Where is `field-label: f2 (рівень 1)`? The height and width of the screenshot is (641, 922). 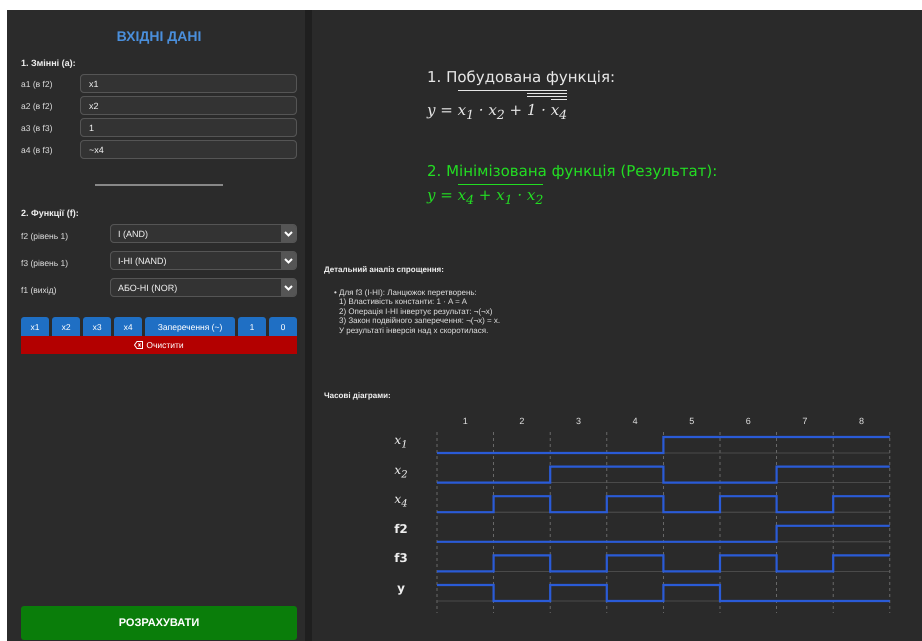 field-label: f2 (рівень 1) is located at coordinates (45, 236).